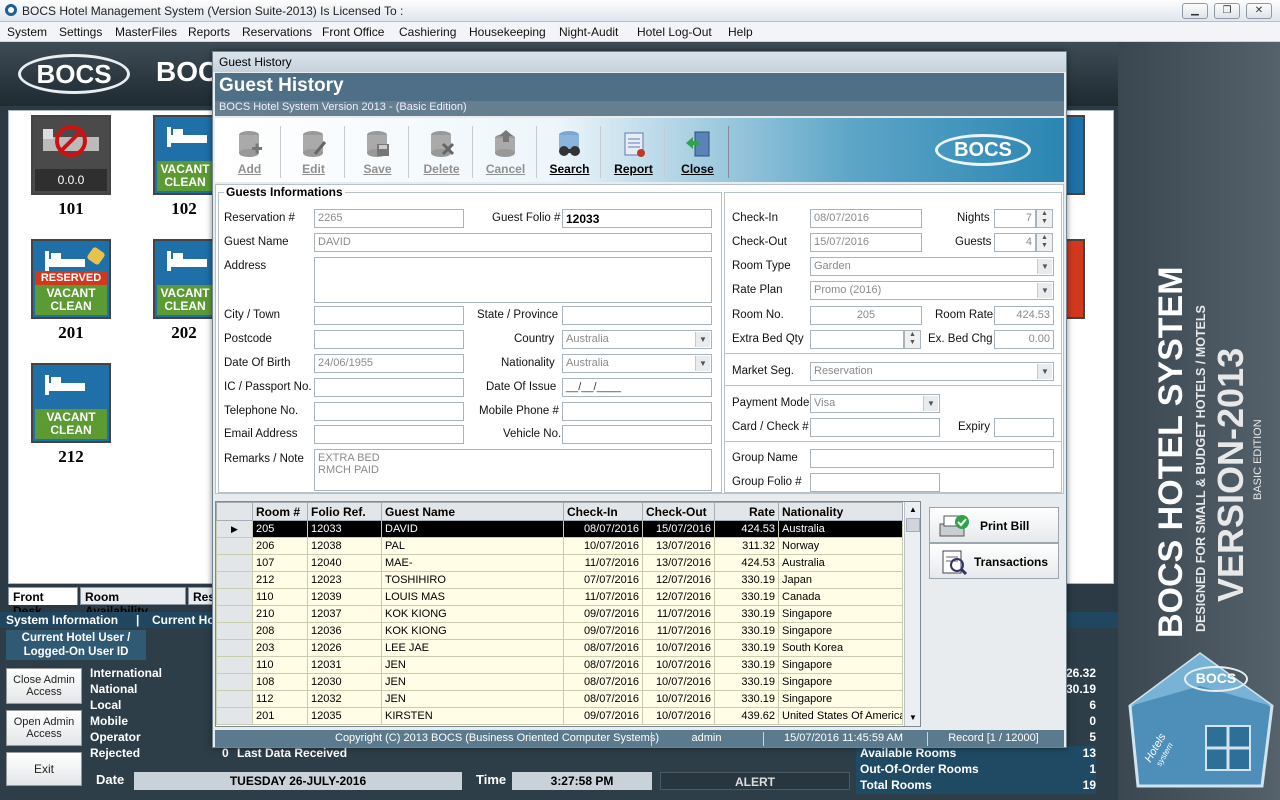 This screenshot has width=1280, height=800. I want to click on state-field, so click(637, 315).